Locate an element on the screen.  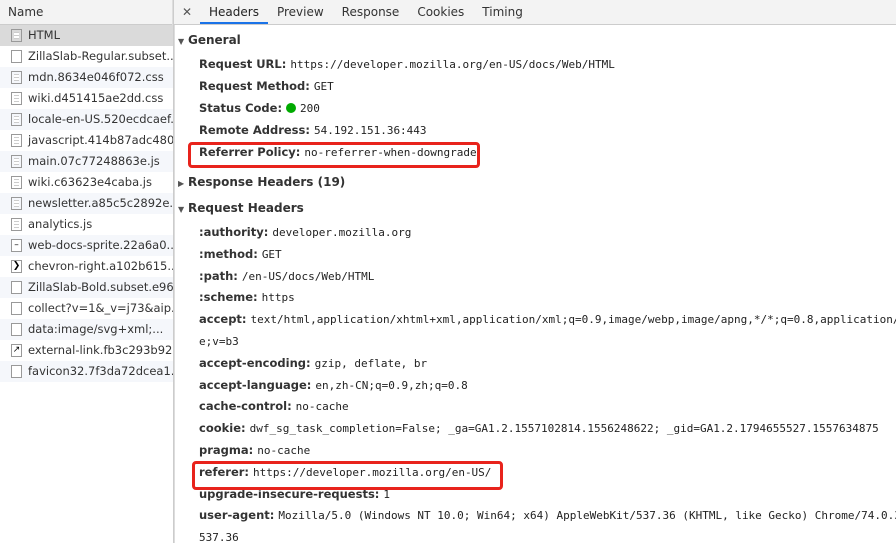
close-icon: ✕ is located at coordinates (187, 12).